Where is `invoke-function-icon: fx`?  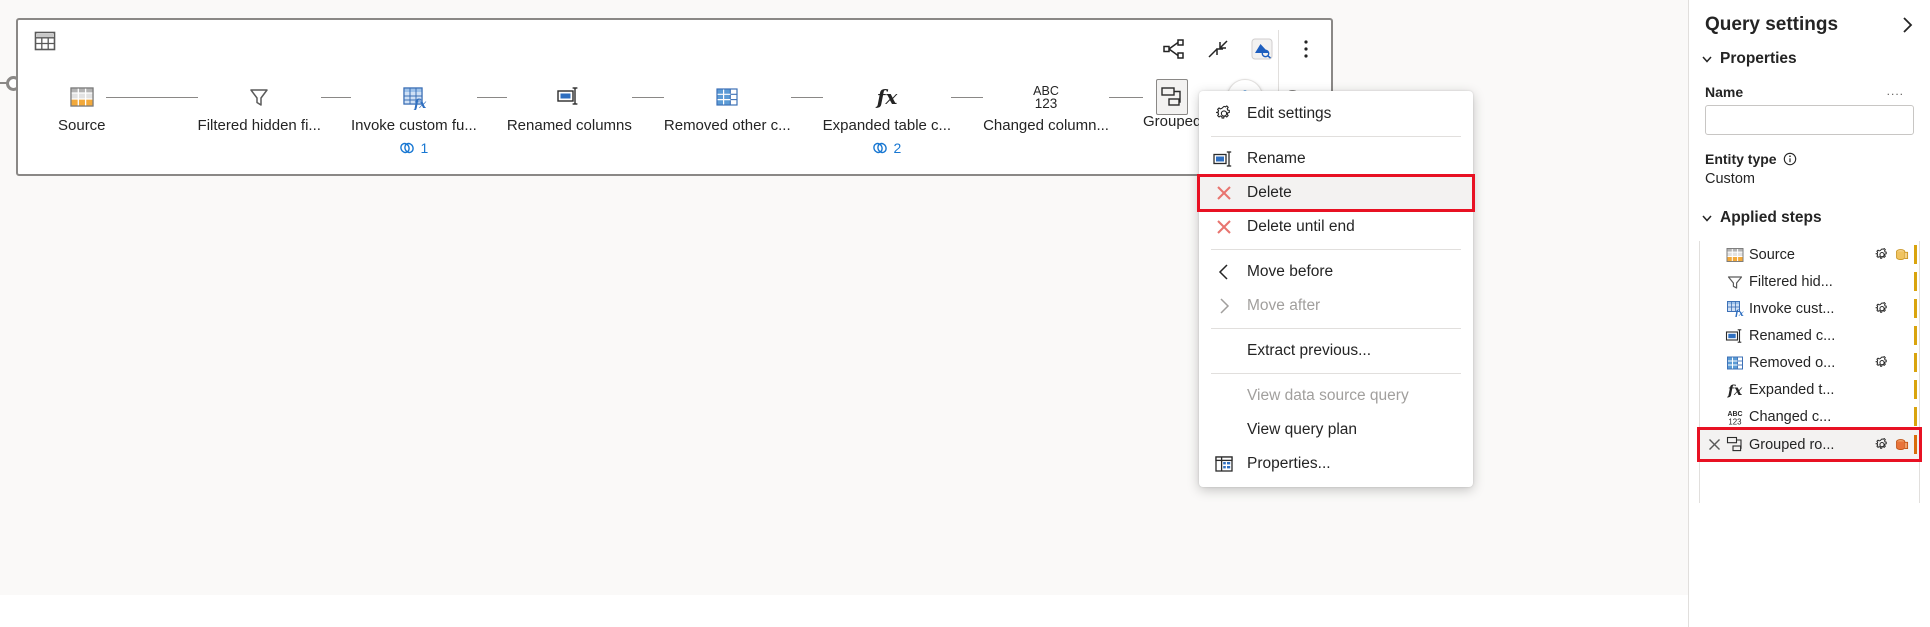 invoke-function-icon: fx is located at coordinates (1735, 308).